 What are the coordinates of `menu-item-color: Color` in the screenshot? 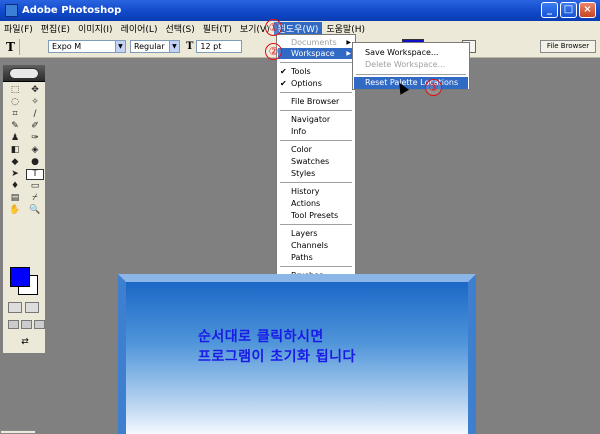 It's located at (301, 149).